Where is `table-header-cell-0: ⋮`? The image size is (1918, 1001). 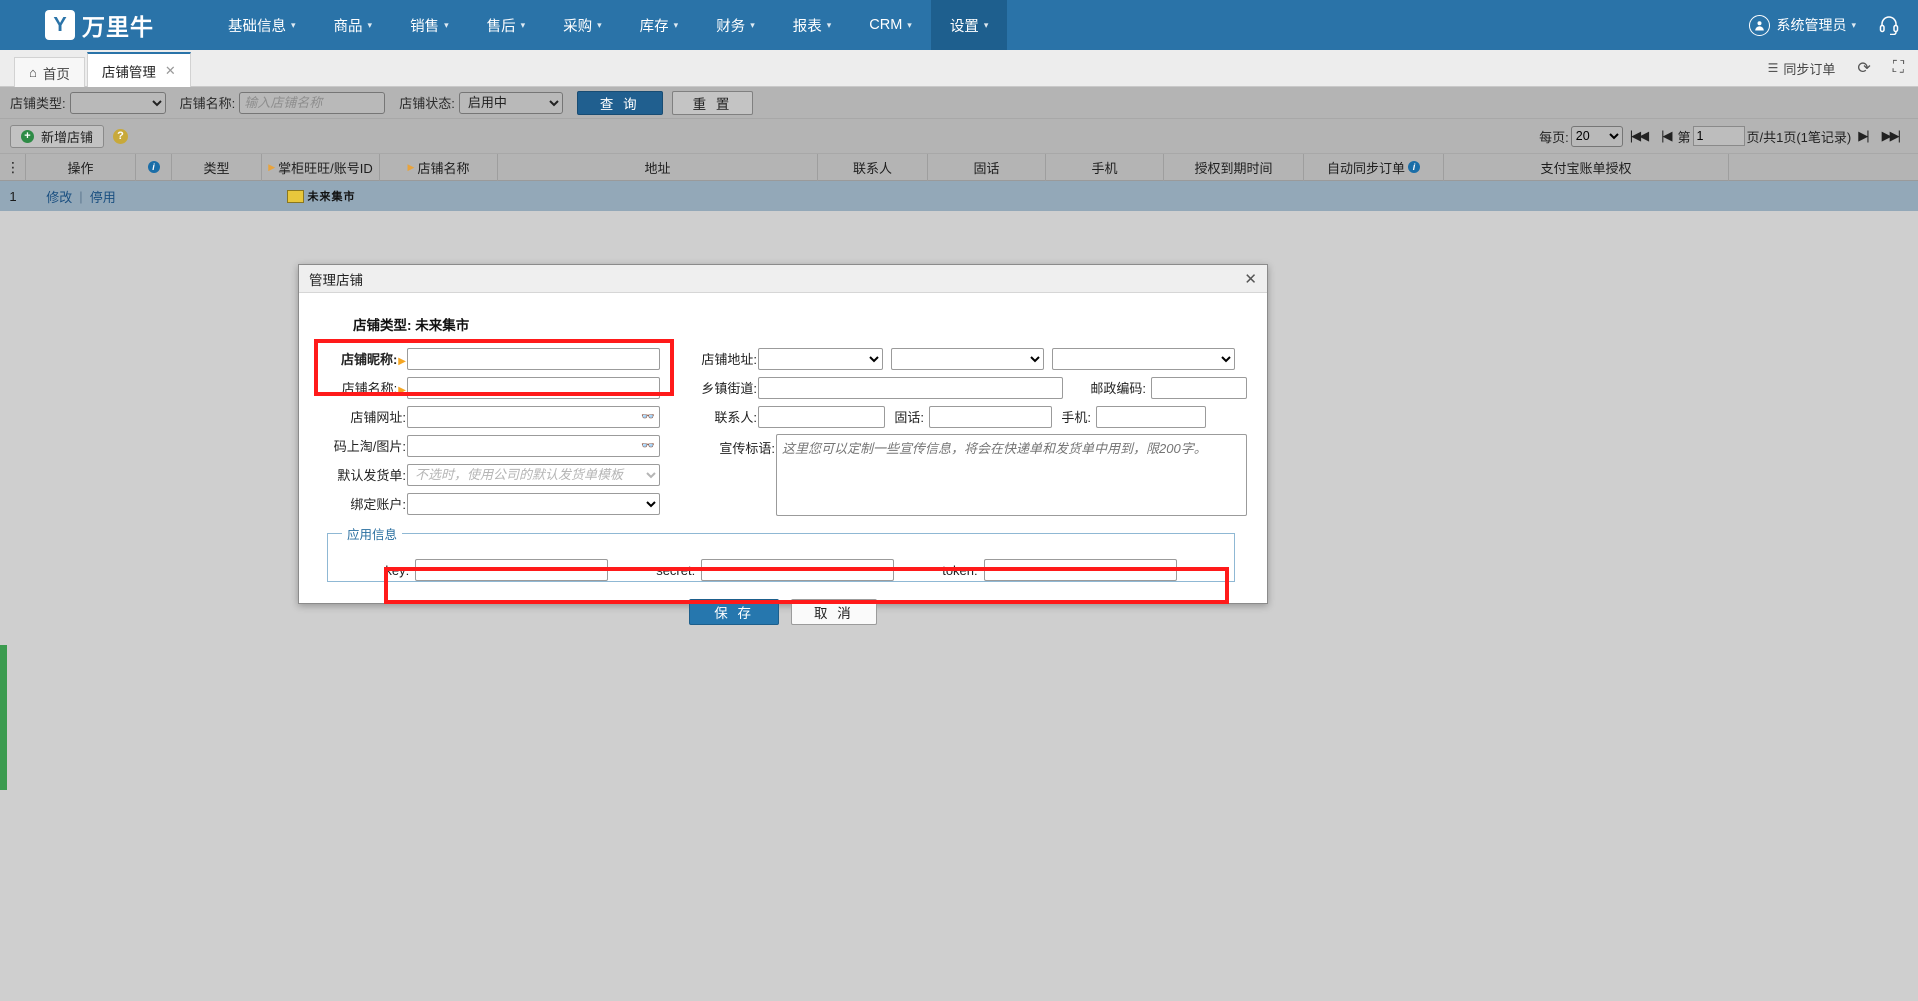
table-header-cell-0: ⋮ is located at coordinates (13, 167).